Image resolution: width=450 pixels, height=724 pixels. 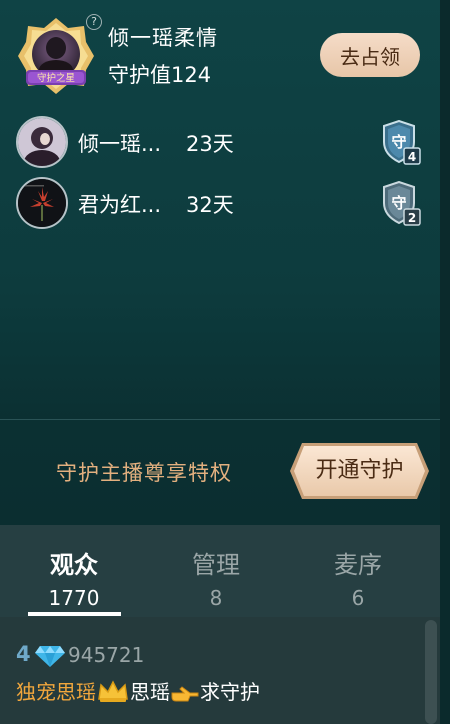 What do you see at coordinates (230, 692) in the screenshot?
I see `message-text: 求守护` at bounding box center [230, 692].